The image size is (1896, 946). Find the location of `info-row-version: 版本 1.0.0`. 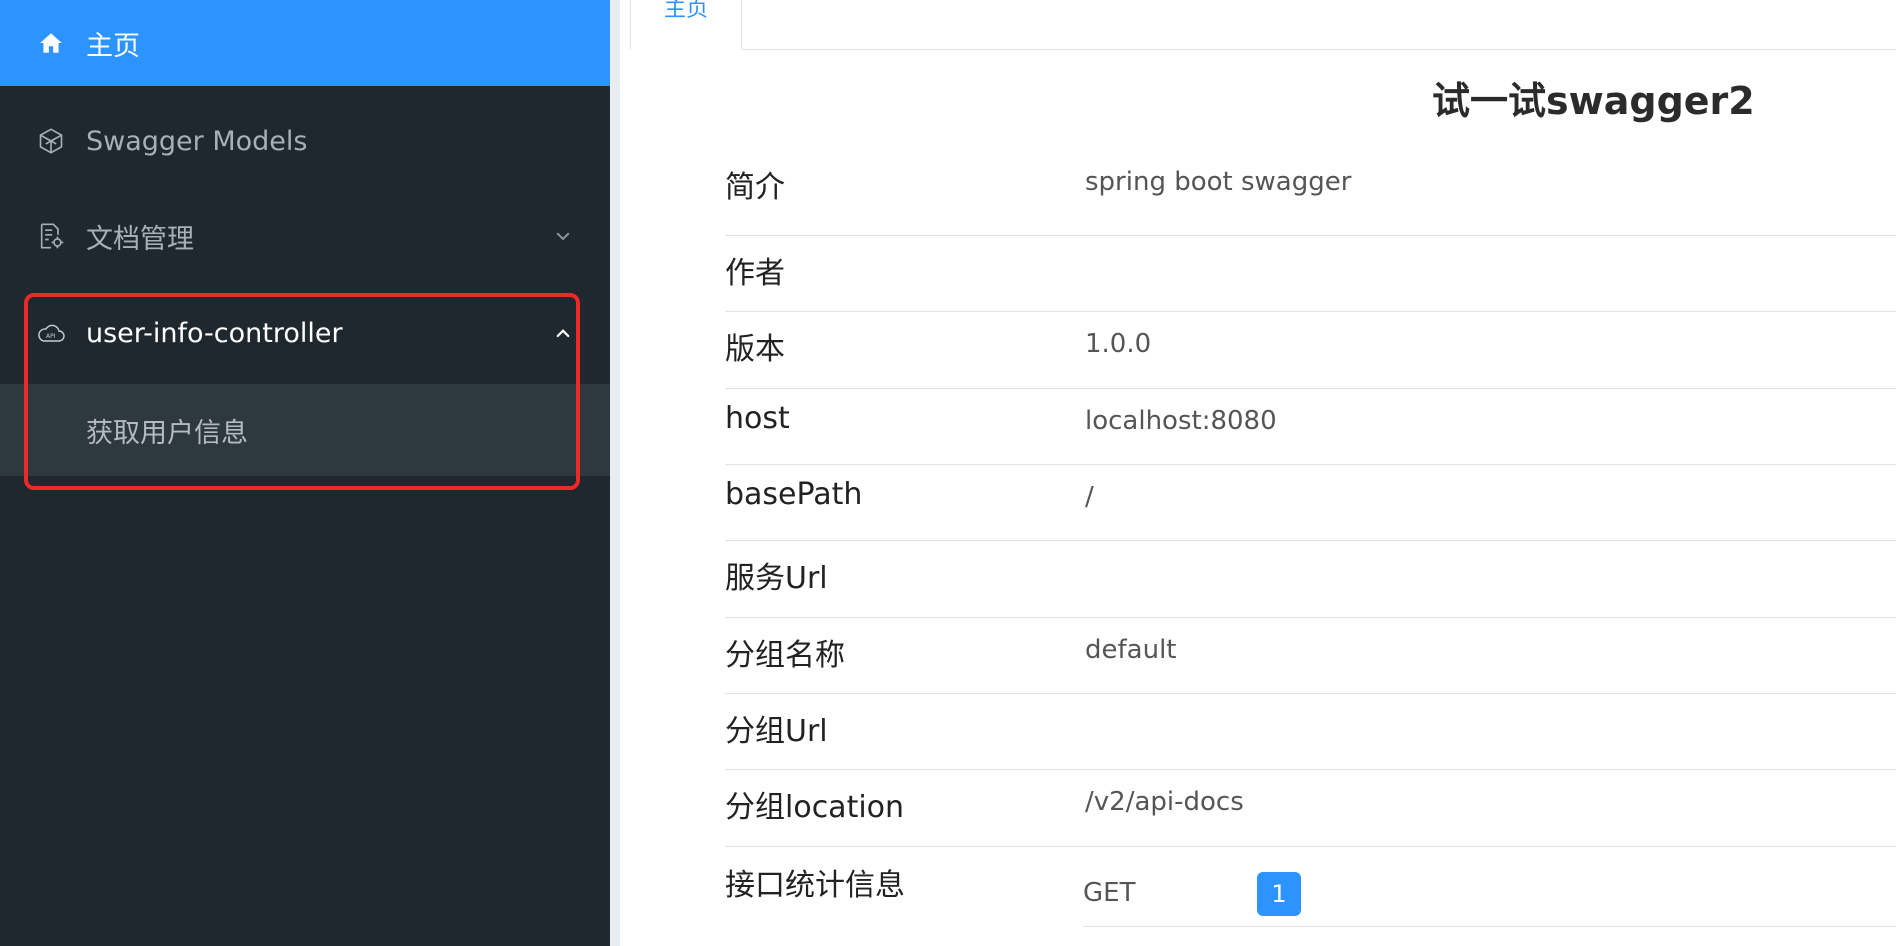

info-row-version: 版本 1.0.0 is located at coordinates (1310, 350).